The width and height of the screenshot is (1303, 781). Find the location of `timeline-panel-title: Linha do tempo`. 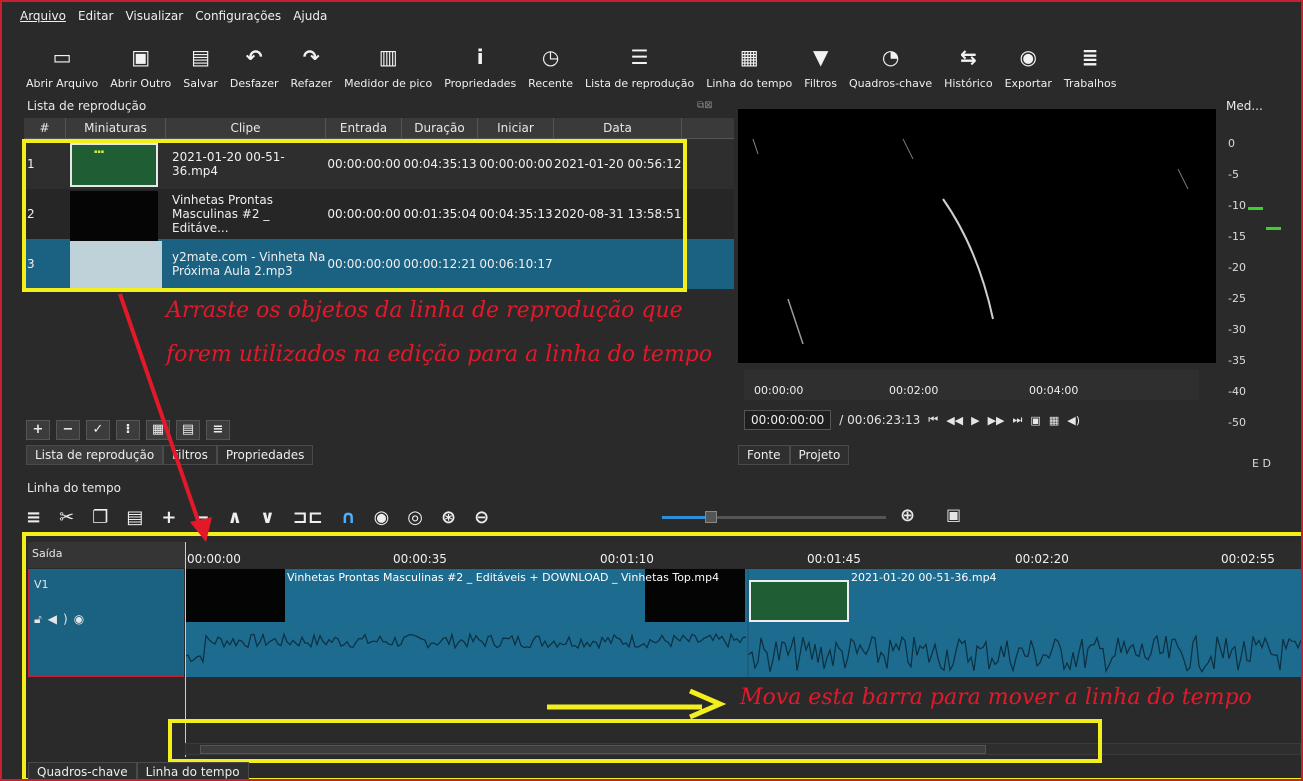

timeline-panel-title: Linha do tempo is located at coordinates (74, 488).